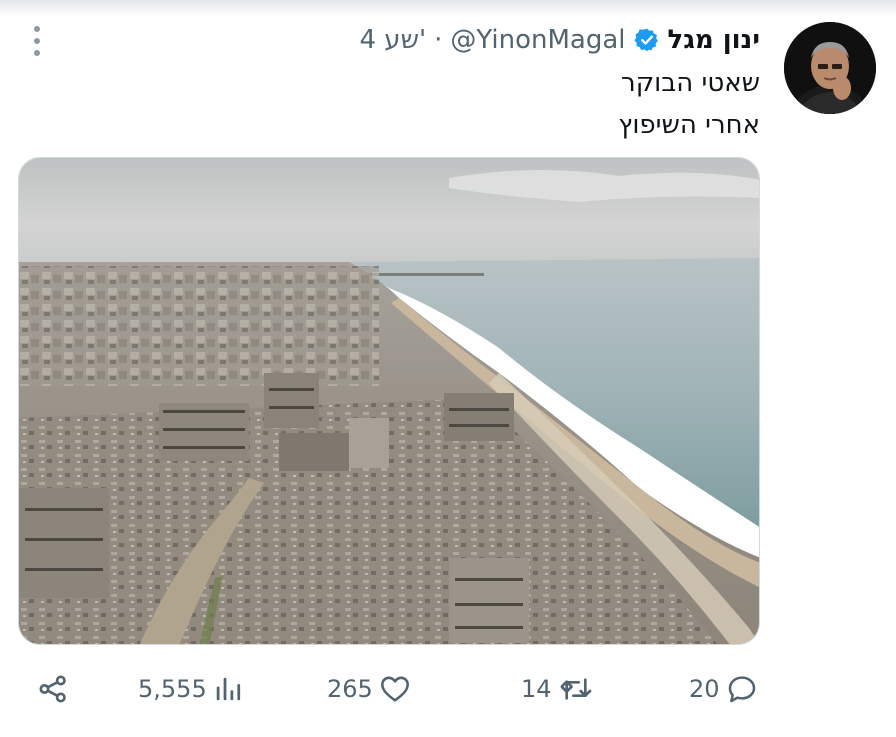 This screenshot has height=737, width=896. What do you see at coordinates (704, 689) in the screenshot?
I see `replies-count: 20` at bounding box center [704, 689].